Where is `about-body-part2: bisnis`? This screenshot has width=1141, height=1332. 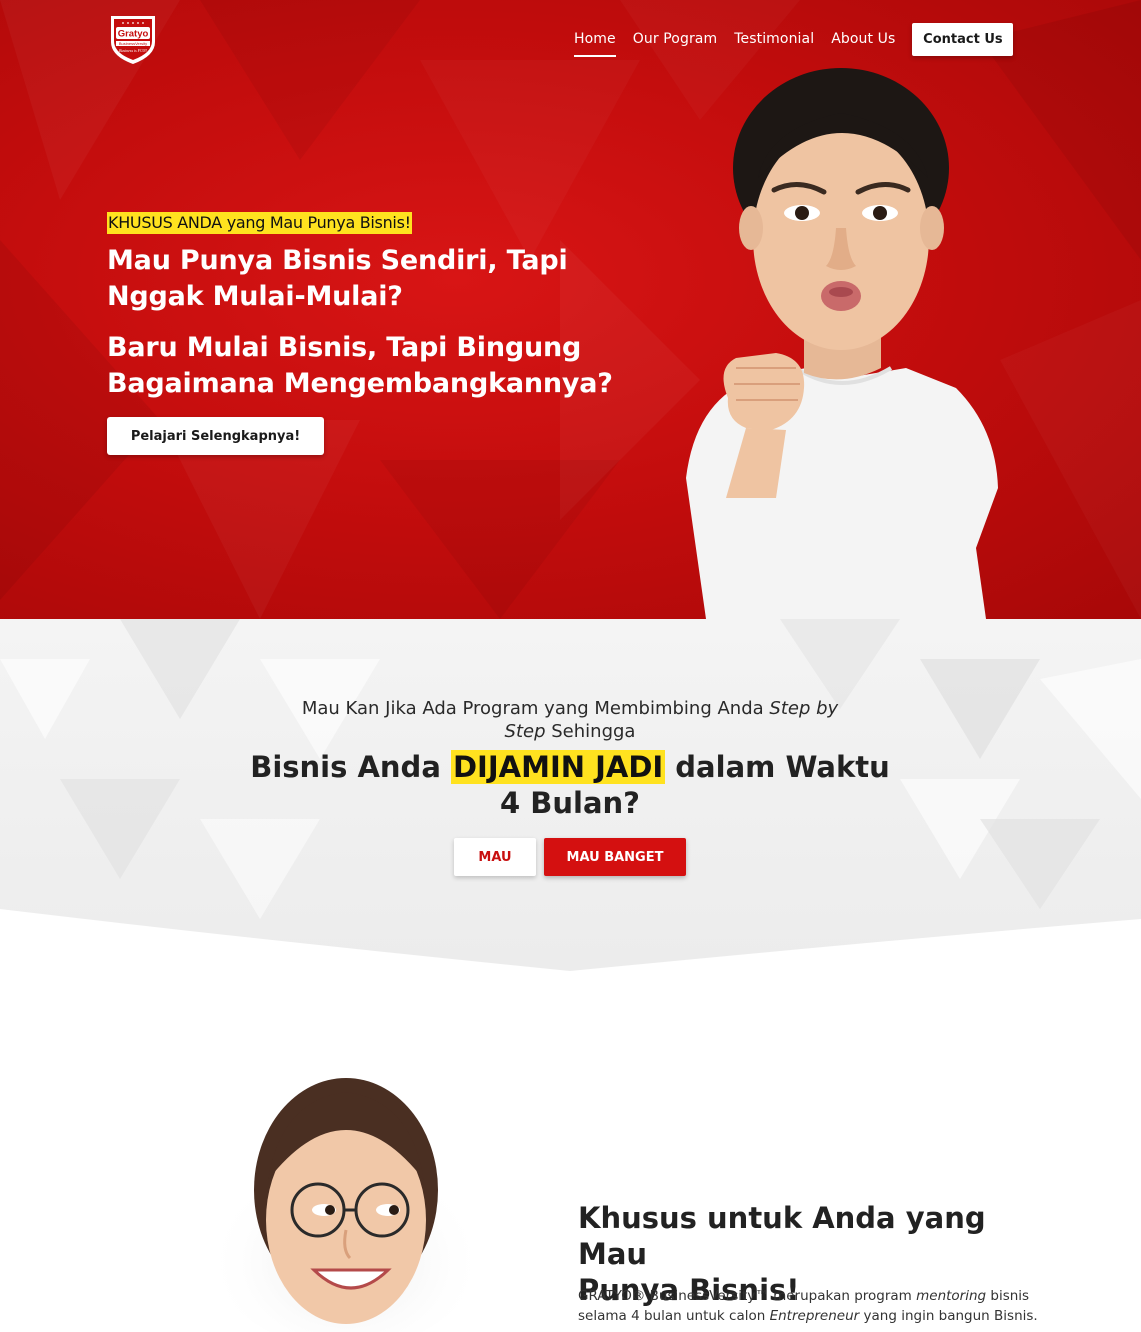
about-body-part2: bisnis is located at coordinates (1008, 1296).